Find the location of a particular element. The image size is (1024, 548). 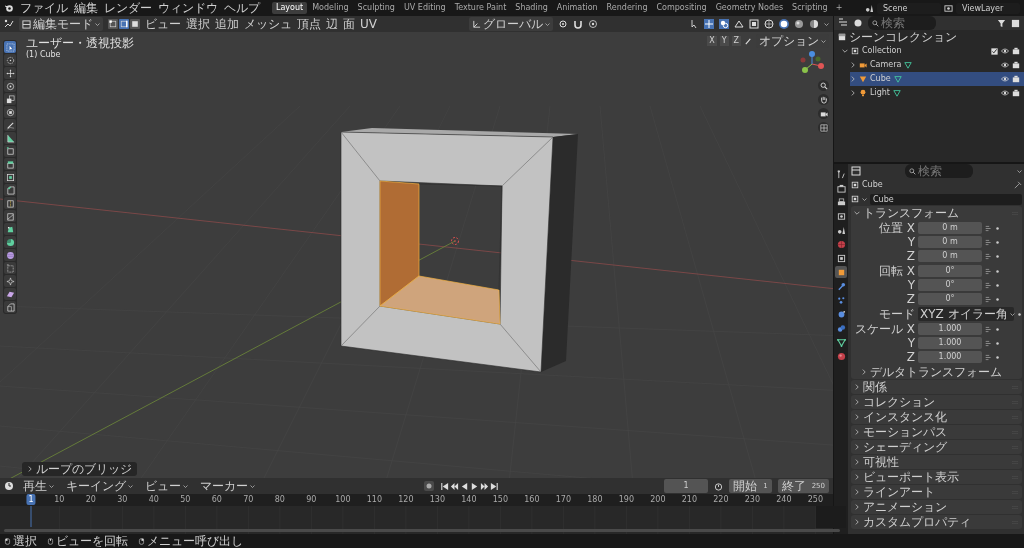

menu-item: レンダー is located at coordinates (128, 8).